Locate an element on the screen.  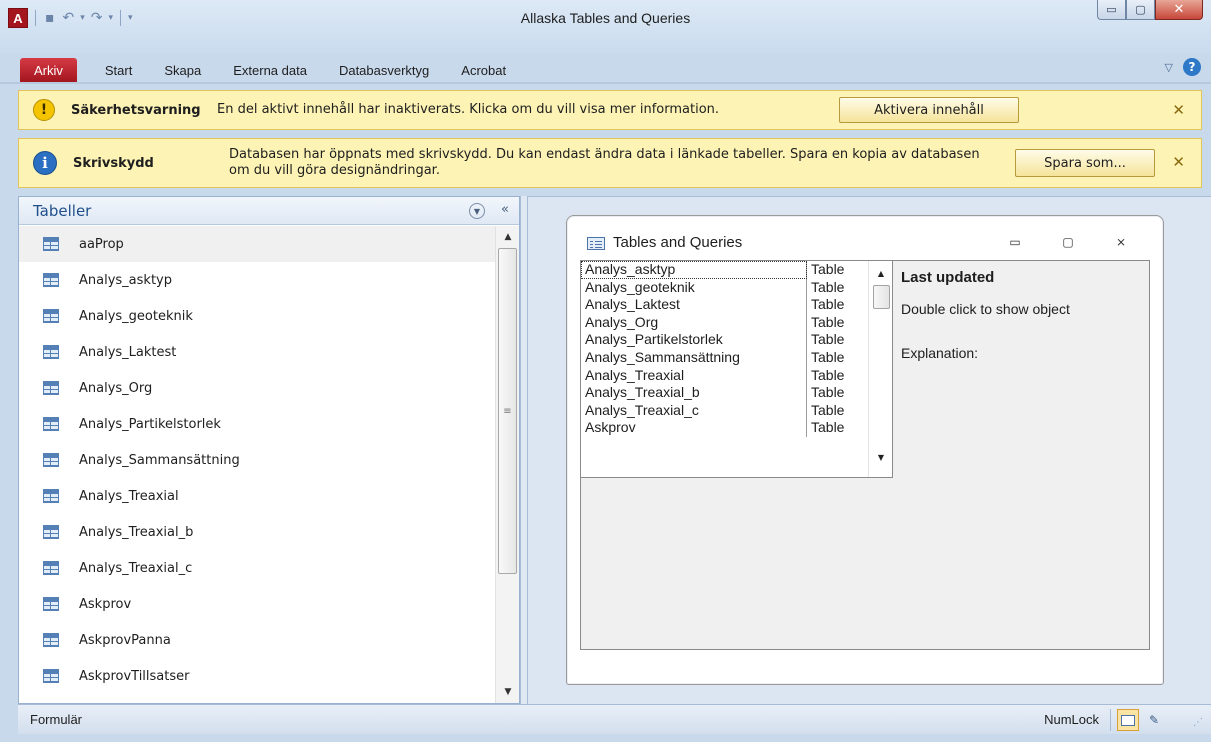
listbox-scroll-up-icon: ▲ is located at coordinates (880, 273).